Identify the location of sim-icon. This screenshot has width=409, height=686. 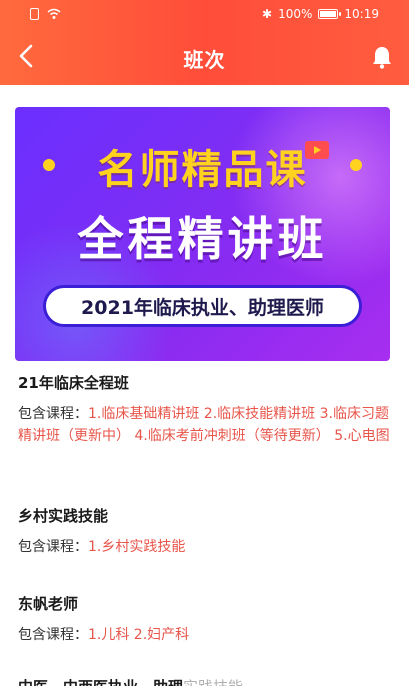
(34, 14).